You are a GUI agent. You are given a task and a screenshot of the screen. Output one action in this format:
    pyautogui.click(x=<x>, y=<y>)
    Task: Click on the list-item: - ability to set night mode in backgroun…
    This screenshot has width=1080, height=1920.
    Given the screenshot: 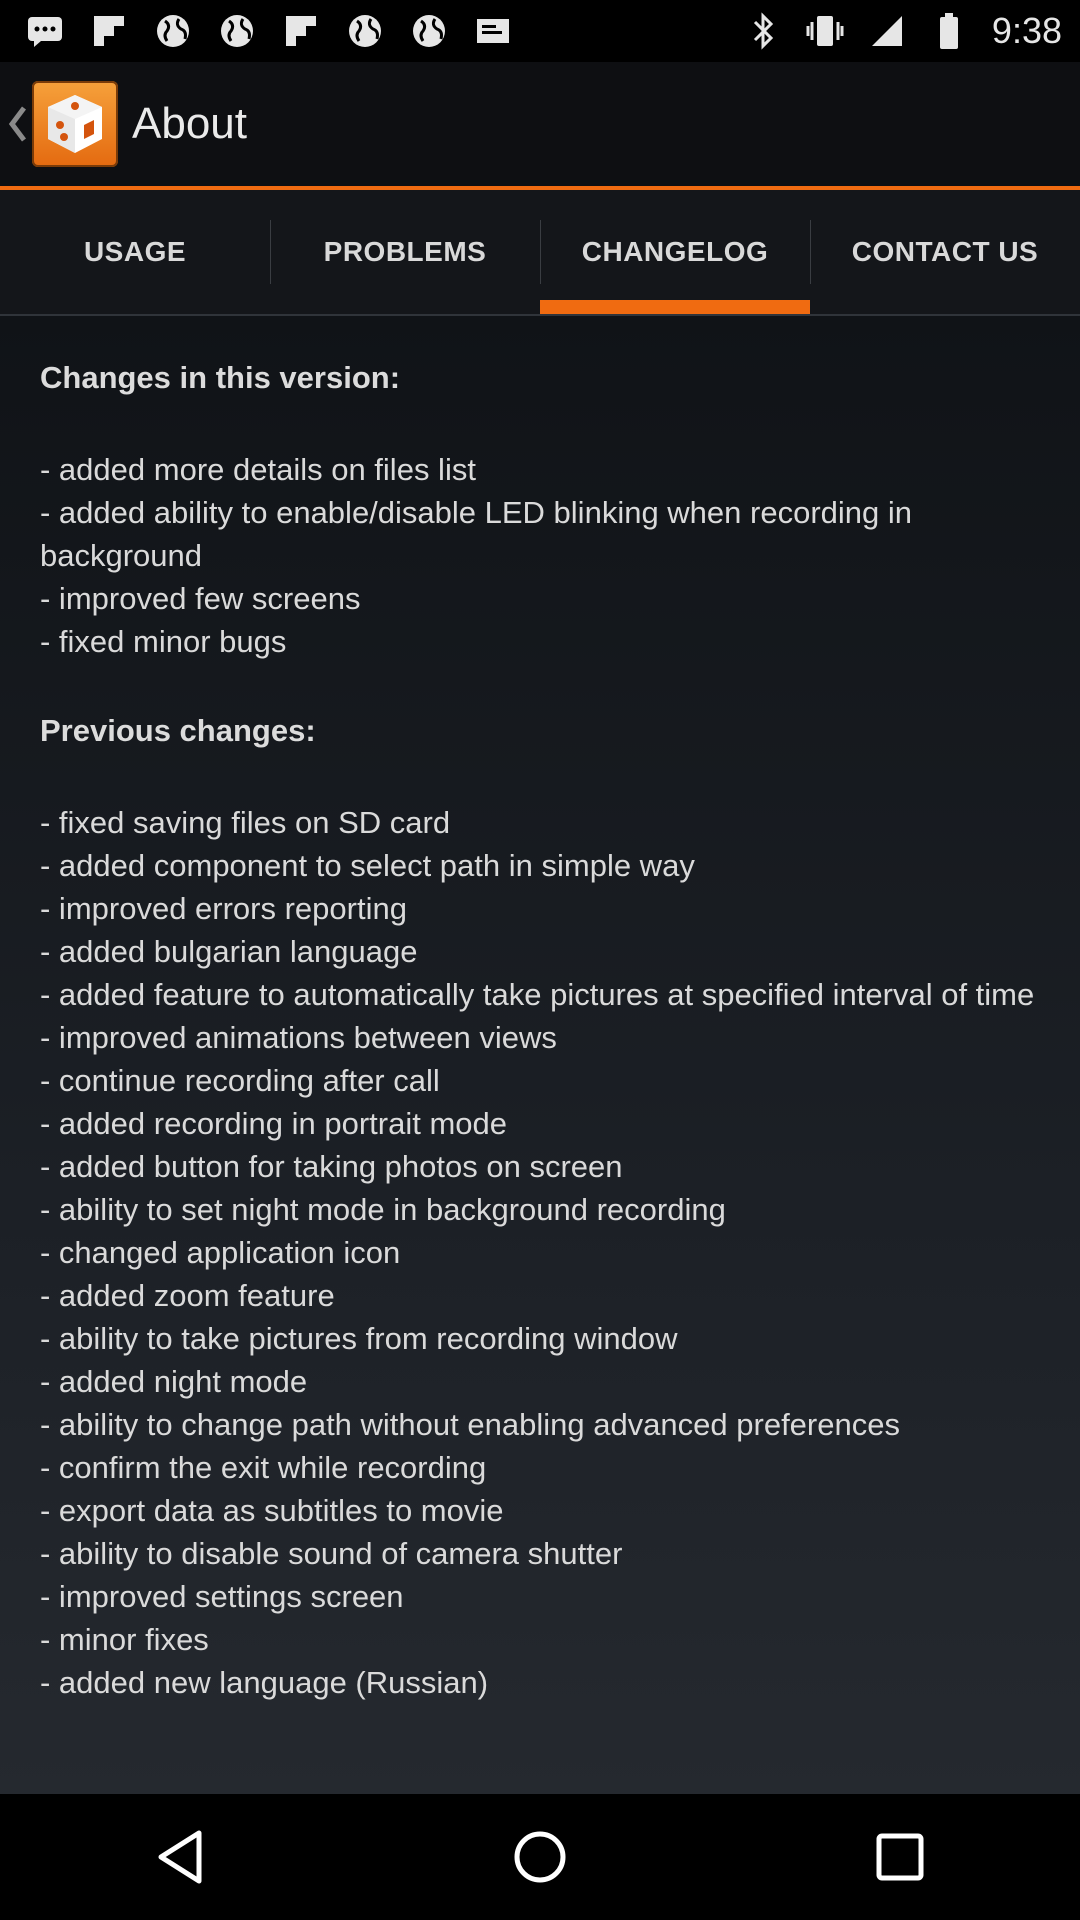 What is the action you would take?
    pyautogui.click(x=383, y=1209)
    